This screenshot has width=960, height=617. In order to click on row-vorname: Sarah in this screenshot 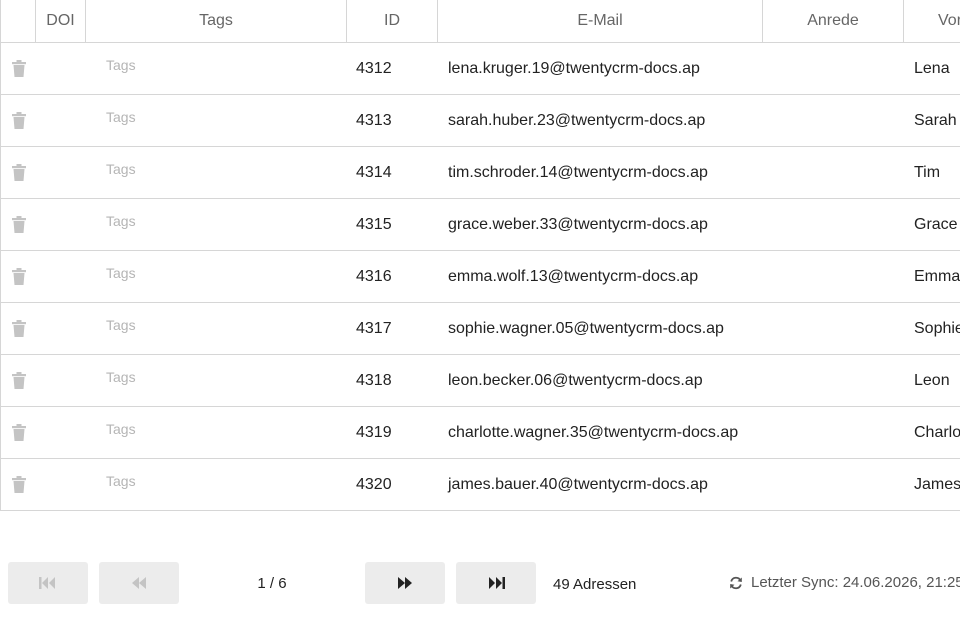, I will do `click(935, 120)`.